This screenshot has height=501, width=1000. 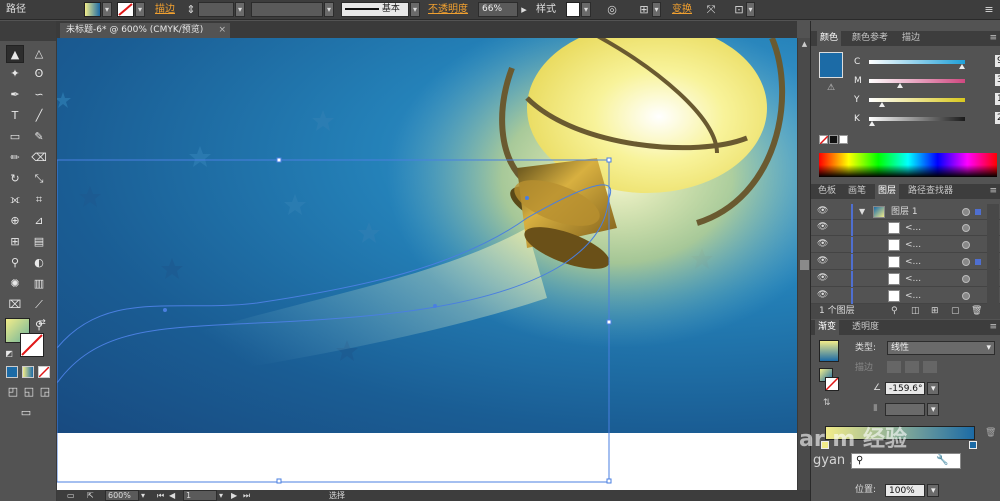 I want to click on none-white-black-swatches, so click(x=833, y=141).